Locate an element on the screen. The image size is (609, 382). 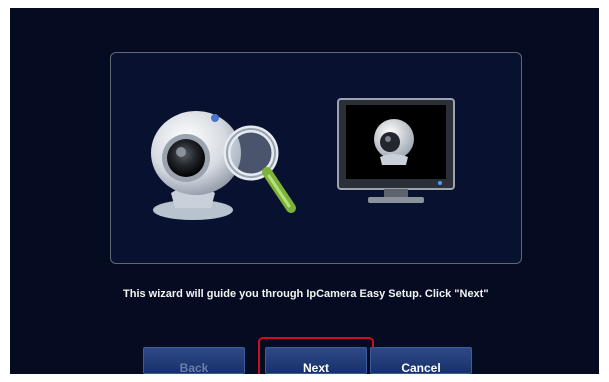
back-button: Back is located at coordinates (194, 361).